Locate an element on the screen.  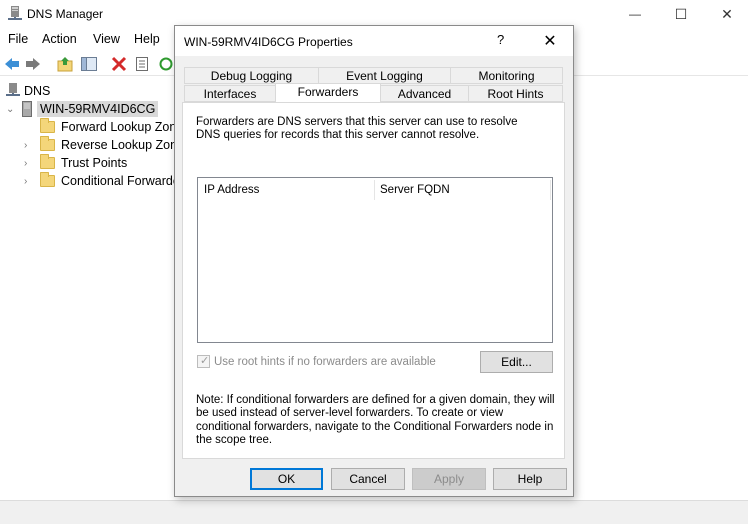
tree-label-trust-points: Trust Points is located at coordinates (94, 163).